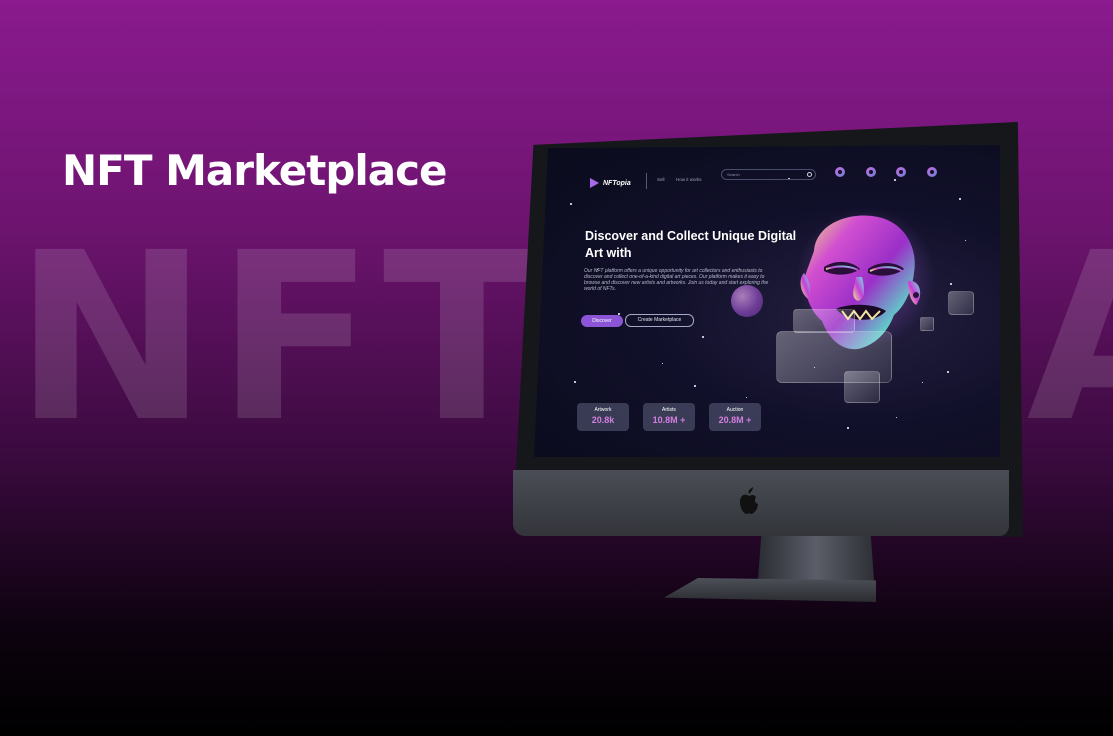 The height and width of the screenshot is (736, 1113). What do you see at coordinates (669, 420) in the screenshot?
I see `stat-value: 10.8M +` at bounding box center [669, 420].